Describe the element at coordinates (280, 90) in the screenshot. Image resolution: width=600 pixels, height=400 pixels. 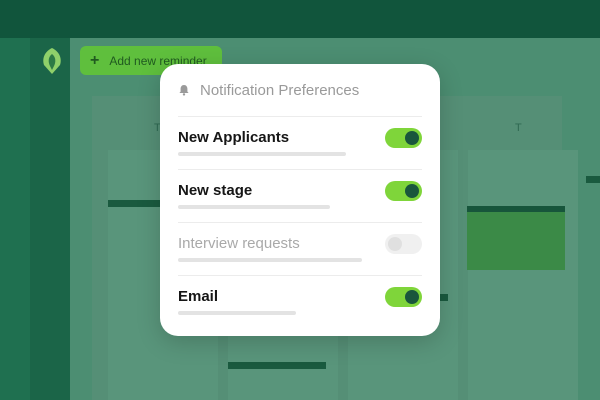
I see `card-title: Notification Preferences` at that location.